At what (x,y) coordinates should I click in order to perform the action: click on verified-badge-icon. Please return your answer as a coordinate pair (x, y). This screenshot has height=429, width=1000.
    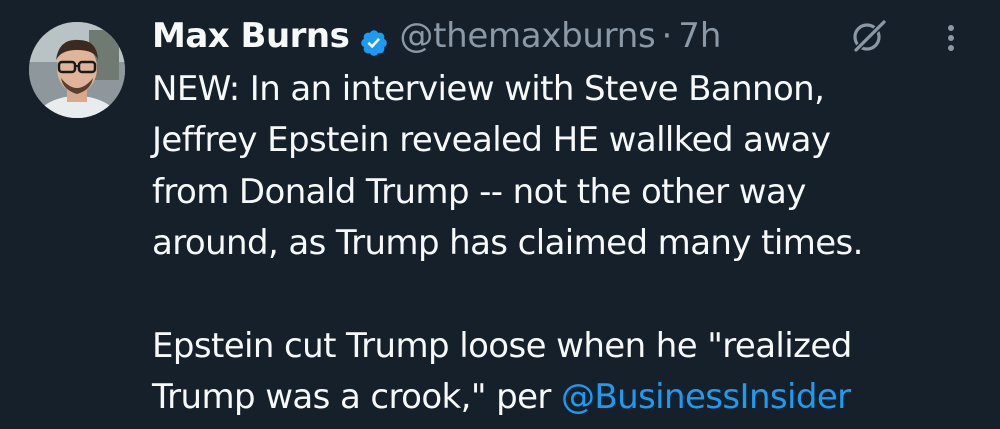
    Looking at the image, I should click on (374, 38).